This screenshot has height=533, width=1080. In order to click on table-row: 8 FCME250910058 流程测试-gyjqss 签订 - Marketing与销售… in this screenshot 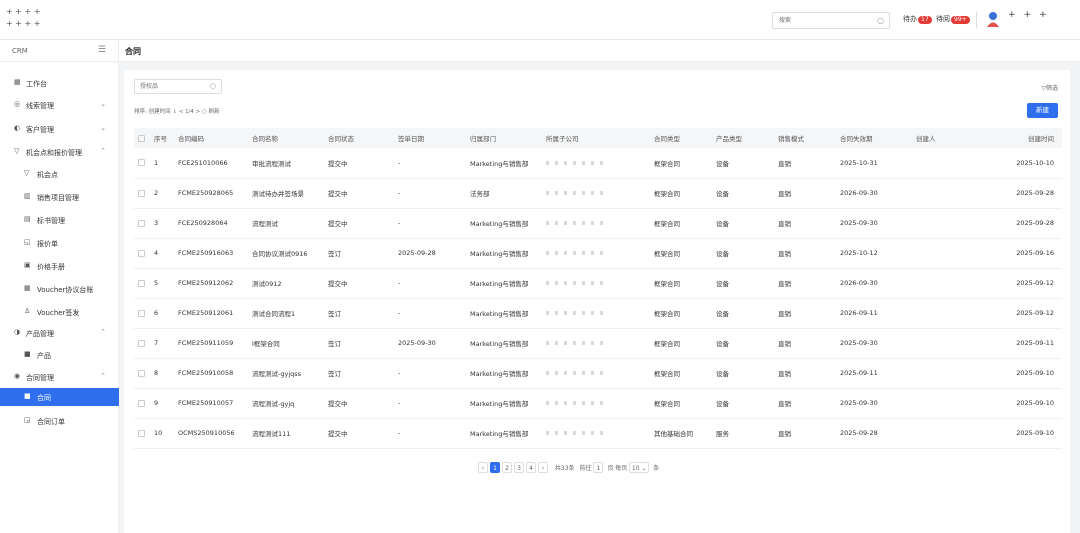, I will do `click(598, 373)`.